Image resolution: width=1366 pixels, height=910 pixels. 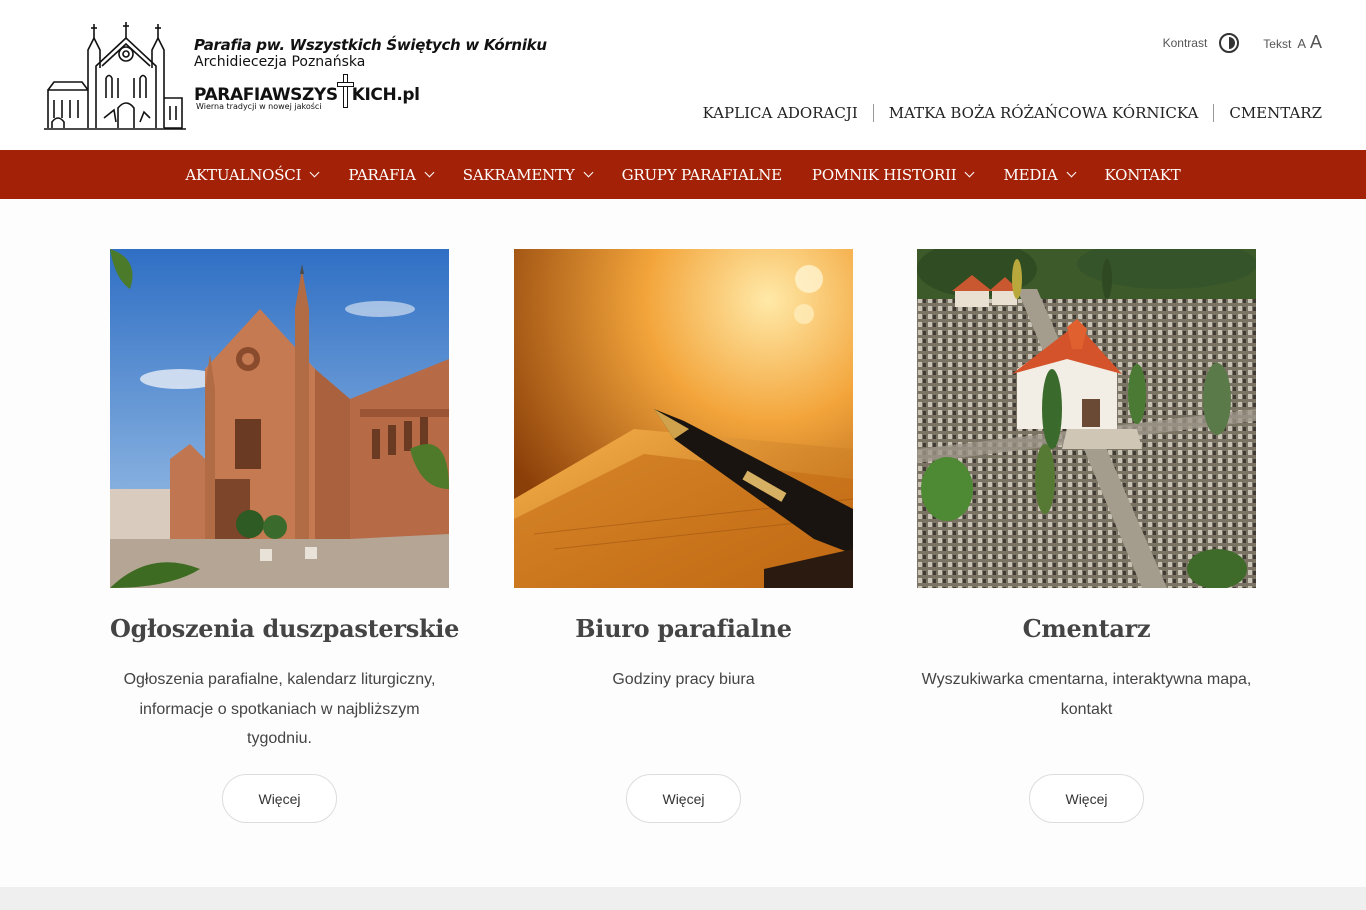 I want to click on logo-brand-right: KICH.pl, so click(x=385, y=95).